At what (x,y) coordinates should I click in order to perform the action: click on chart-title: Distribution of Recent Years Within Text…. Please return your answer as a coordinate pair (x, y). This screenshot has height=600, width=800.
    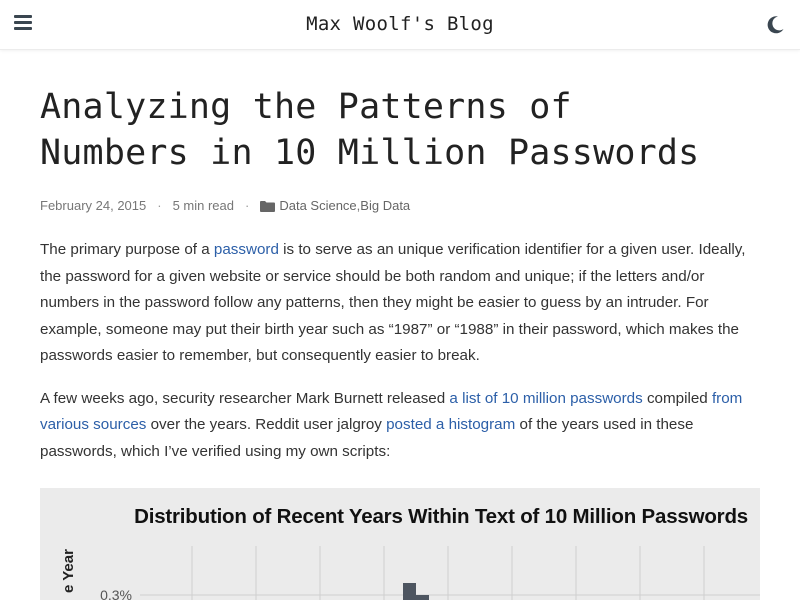
    Looking at the image, I should click on (441, 516).